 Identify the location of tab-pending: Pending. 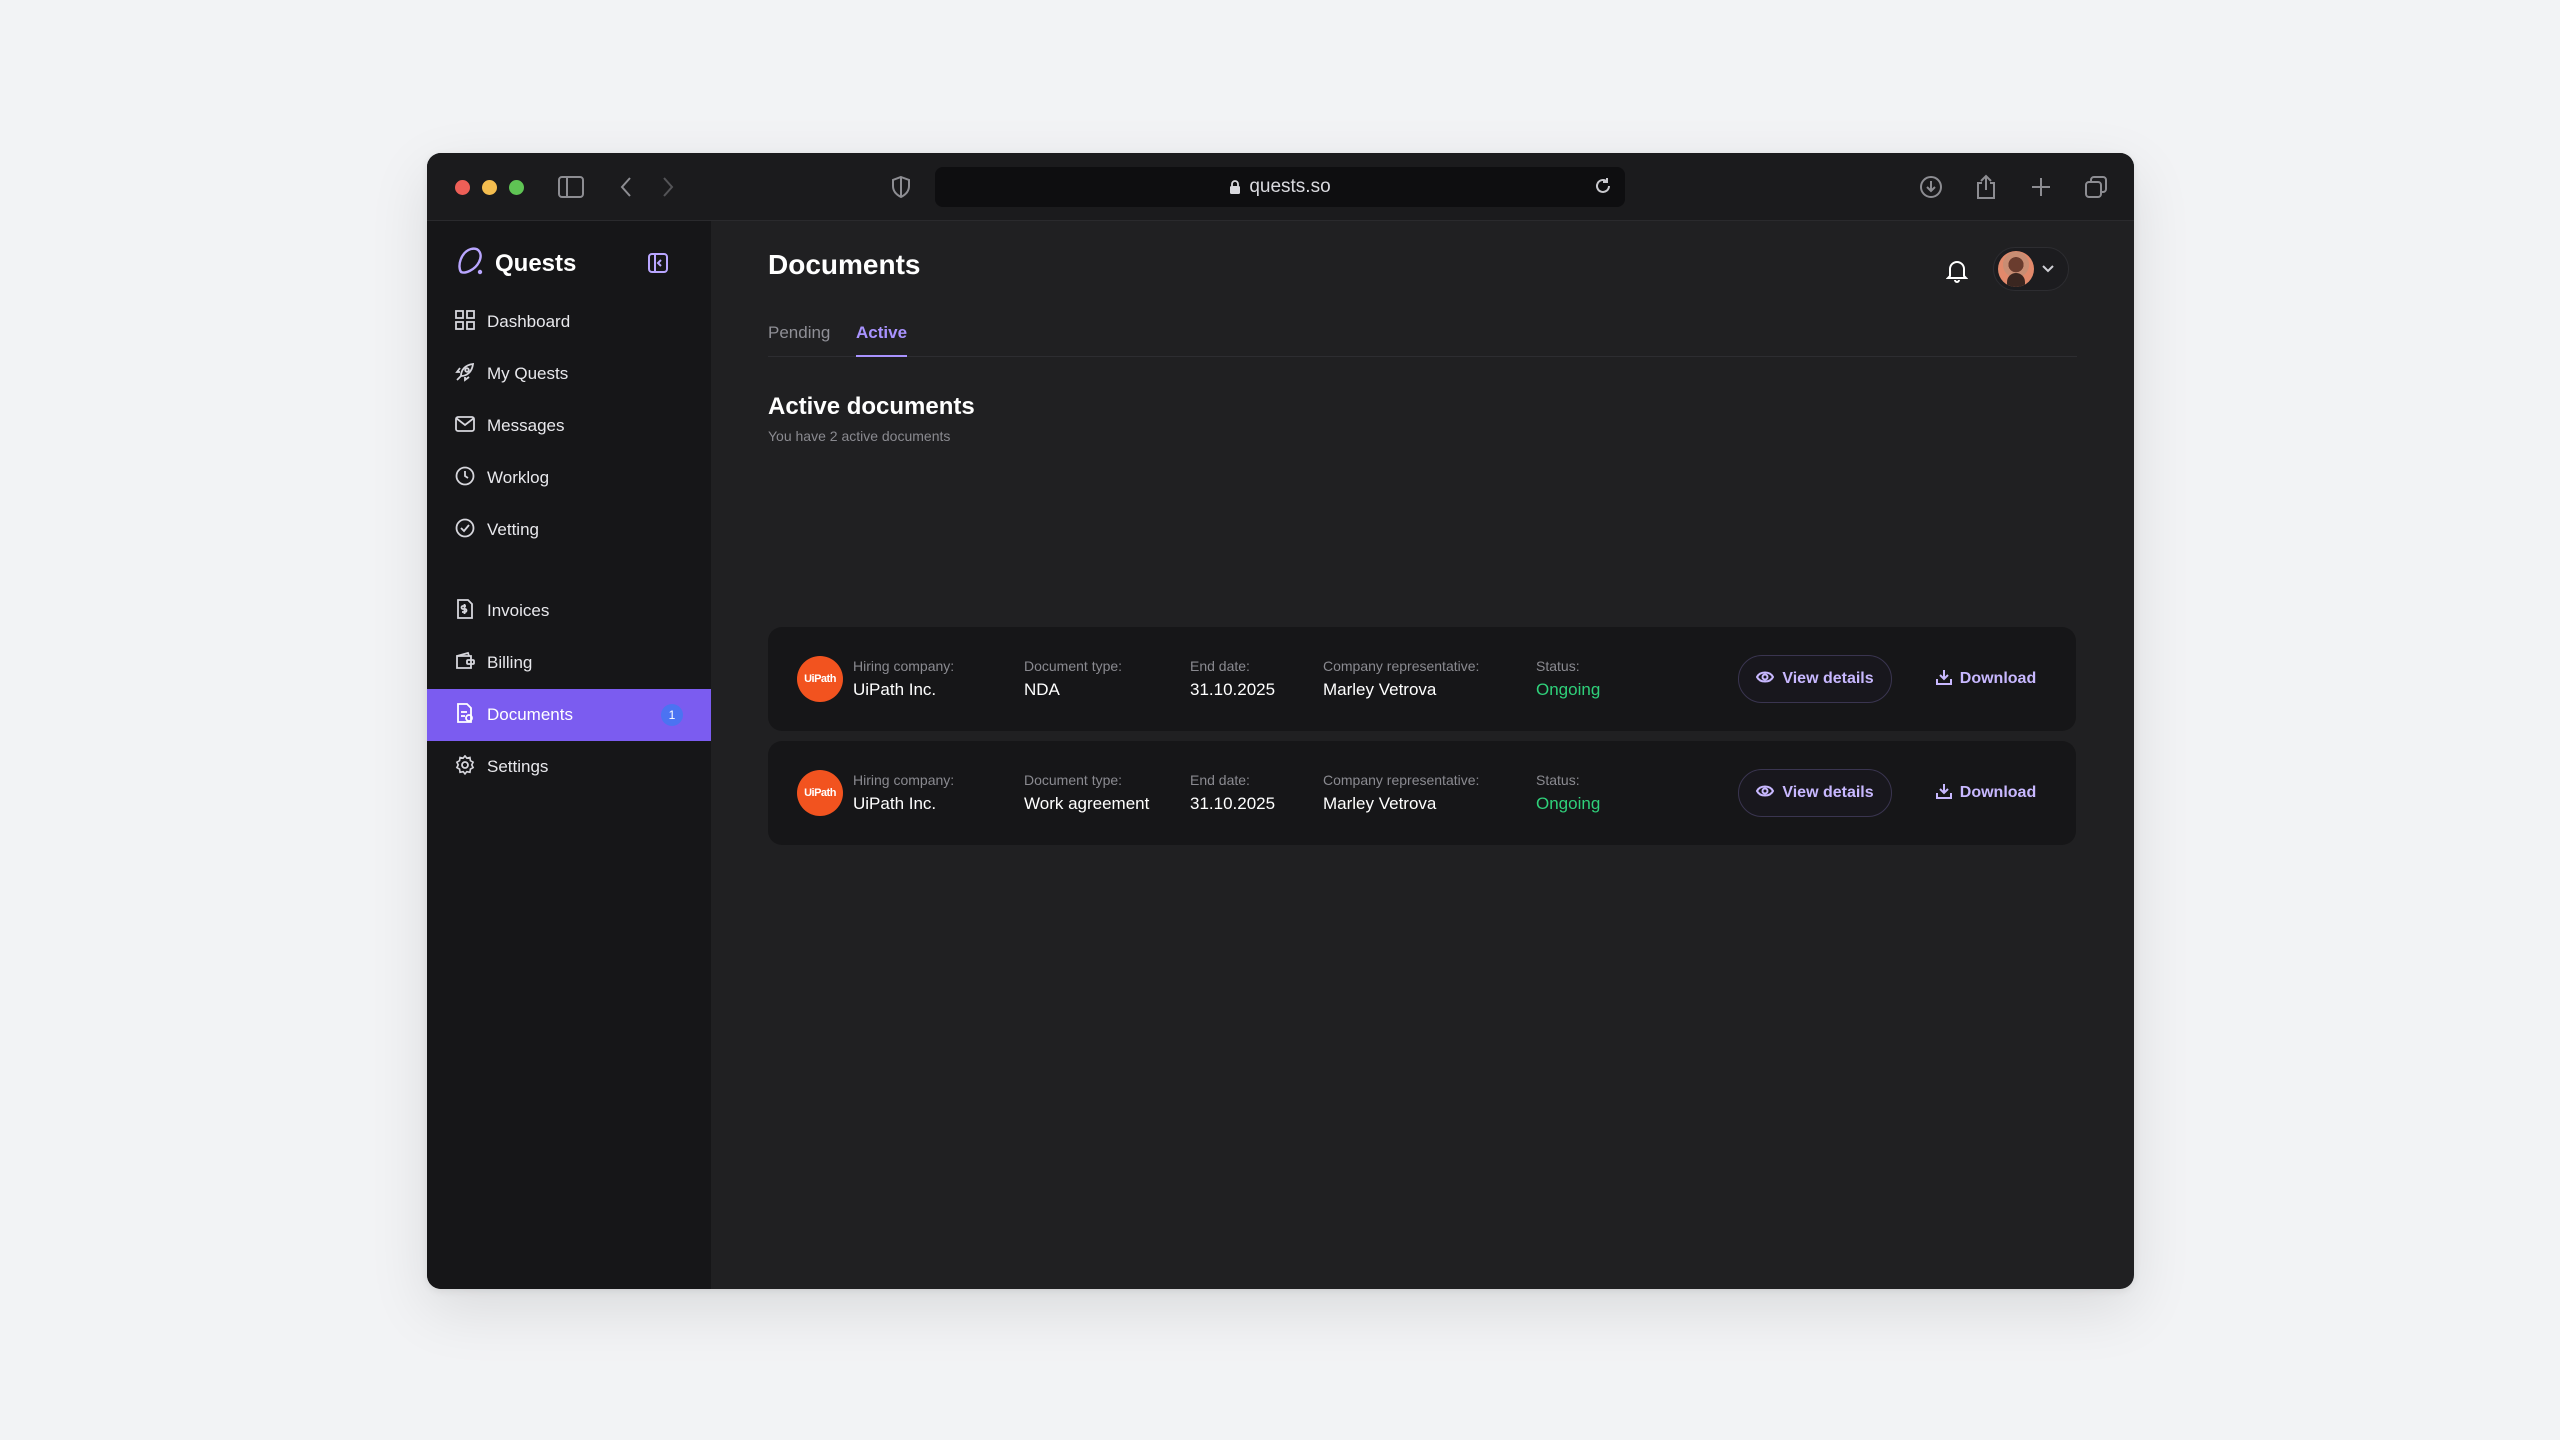
(799, 339).